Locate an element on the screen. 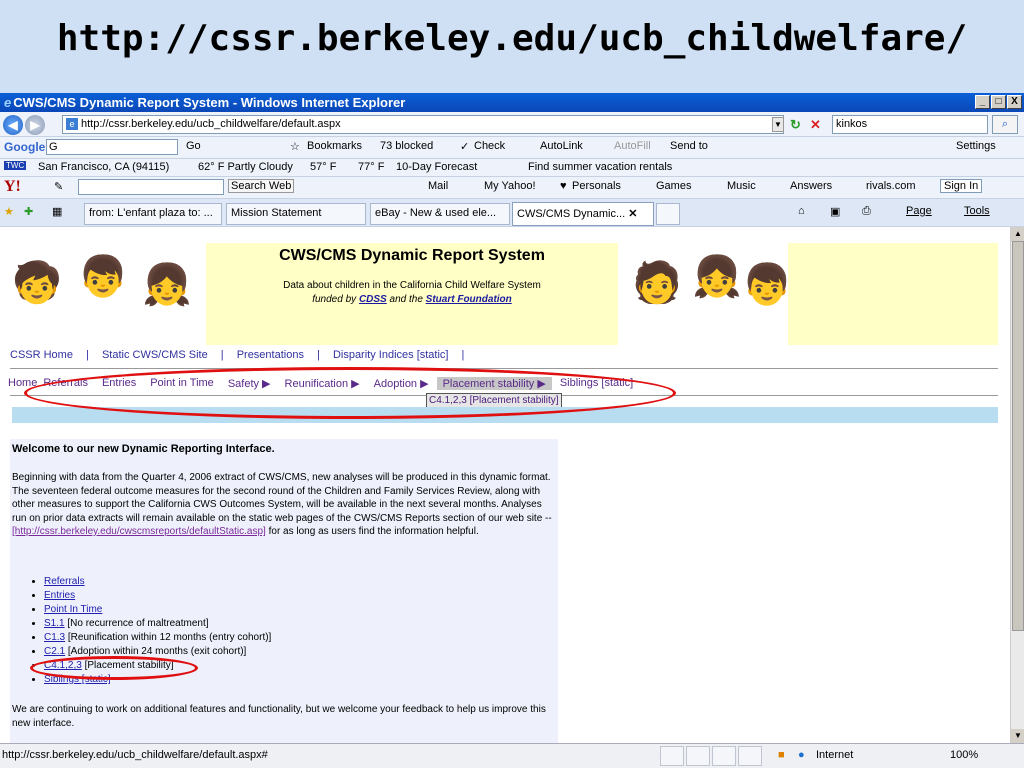 The image size is (1024, 768). autofill-button: AutoFill is located at coordinates (632, 146).